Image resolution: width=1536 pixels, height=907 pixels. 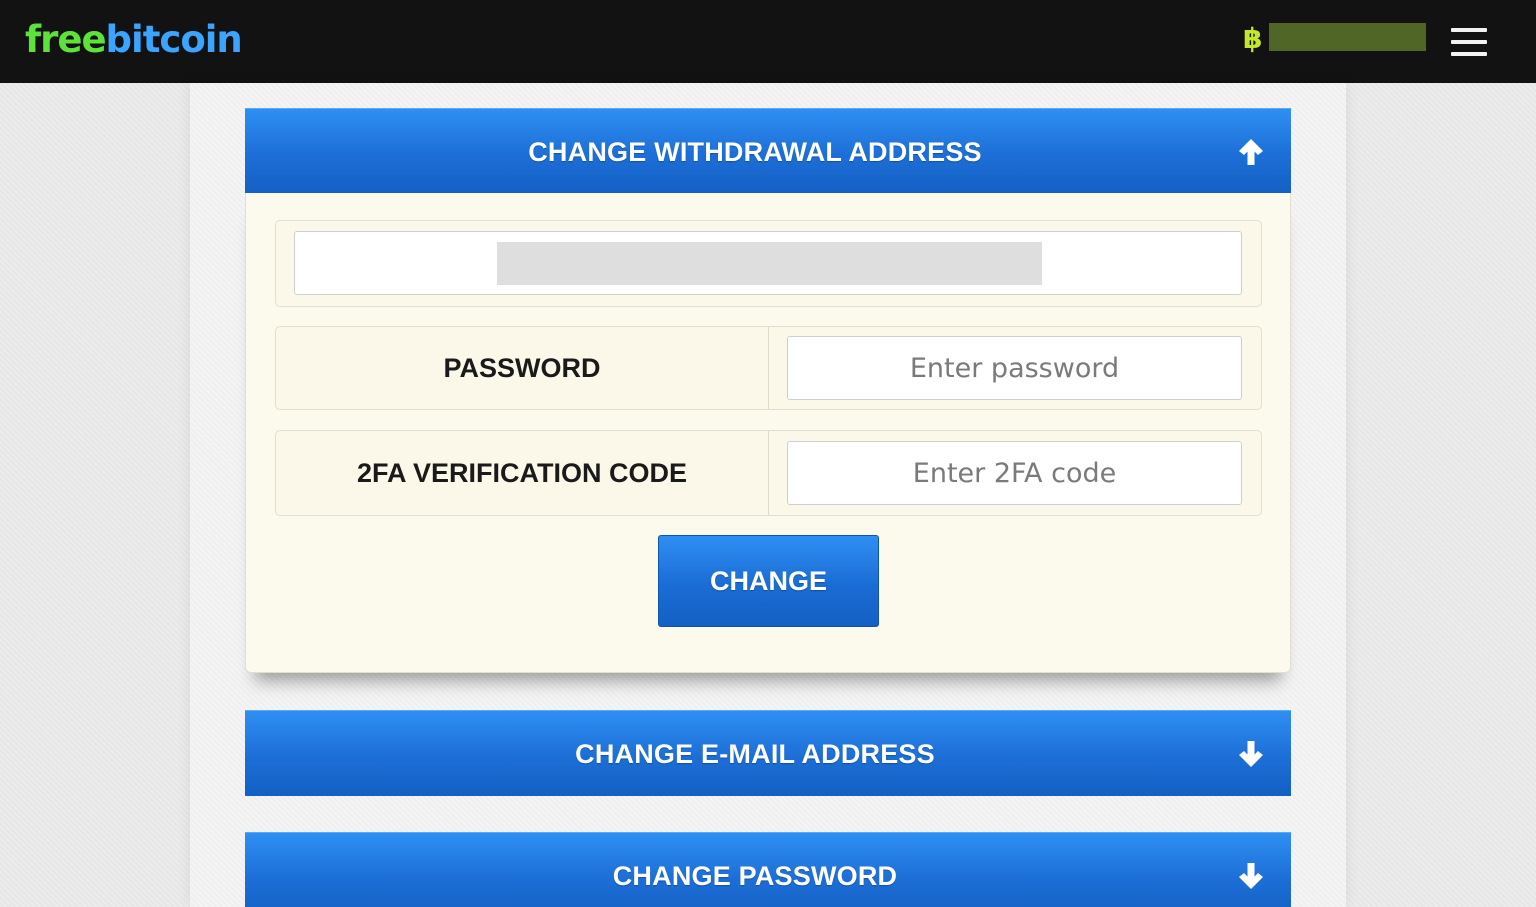 What do you see at coordinates (1469, 42) in the screenshot?
I see `hamburger-menu-icon` at bounding box center [1469, 42].